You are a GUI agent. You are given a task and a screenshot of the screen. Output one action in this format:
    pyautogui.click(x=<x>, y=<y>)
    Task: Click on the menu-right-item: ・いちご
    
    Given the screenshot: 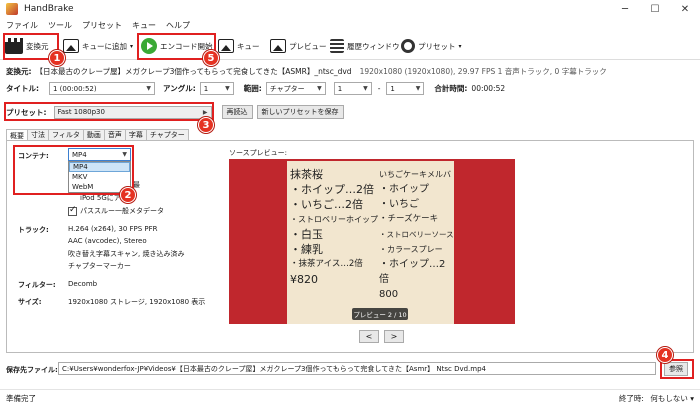 What is the action you would take?
    pyautogui.click(x=399, y=204)
    